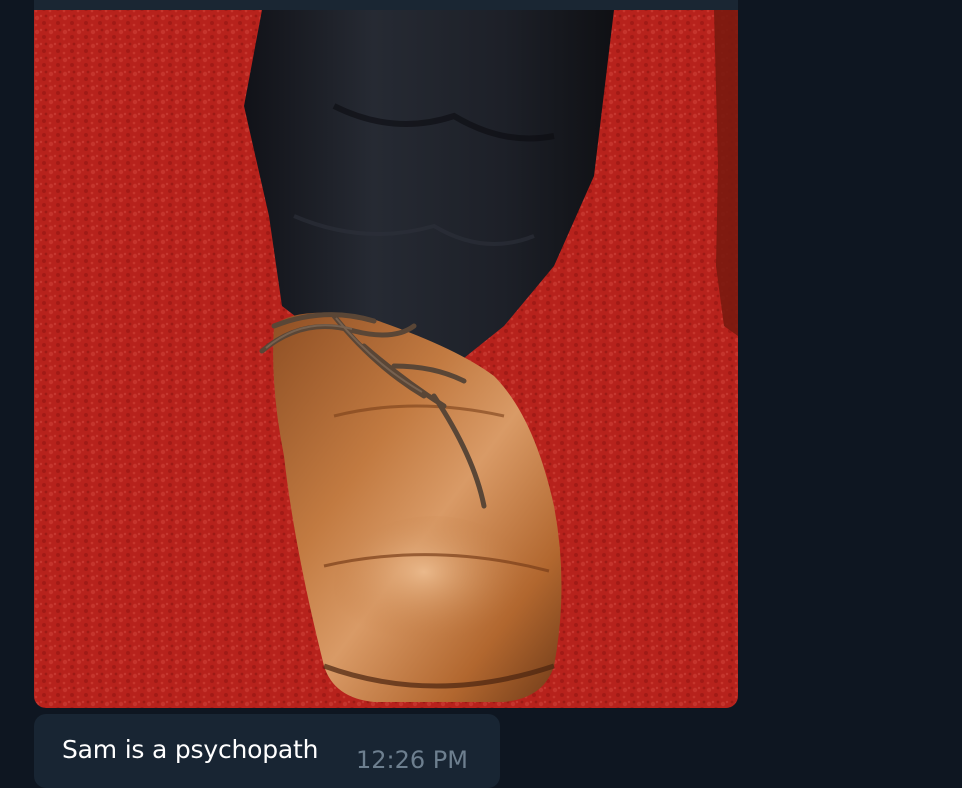 The height and width of the screenshot is (788, 962). What do you see at coordinates (412, 760) in the screenshot?
I see `message-timestamp: 12:26 PM` at bounding box center [412, 760].